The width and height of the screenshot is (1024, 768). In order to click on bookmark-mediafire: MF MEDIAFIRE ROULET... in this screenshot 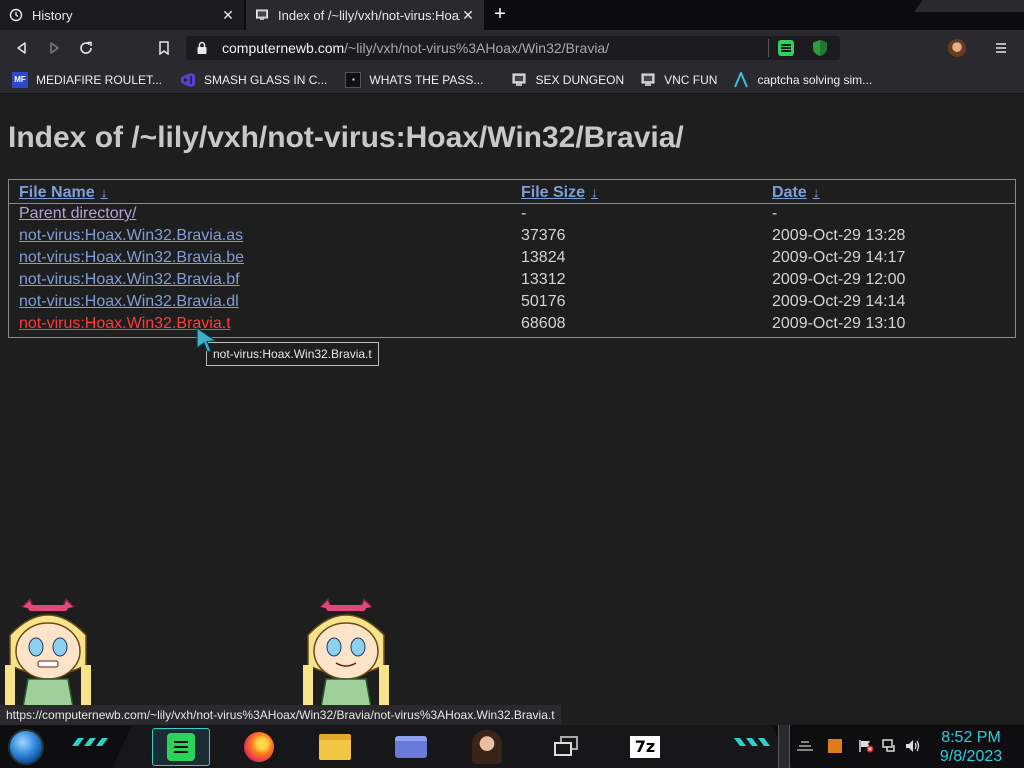, I will do `click(87, 79)`.